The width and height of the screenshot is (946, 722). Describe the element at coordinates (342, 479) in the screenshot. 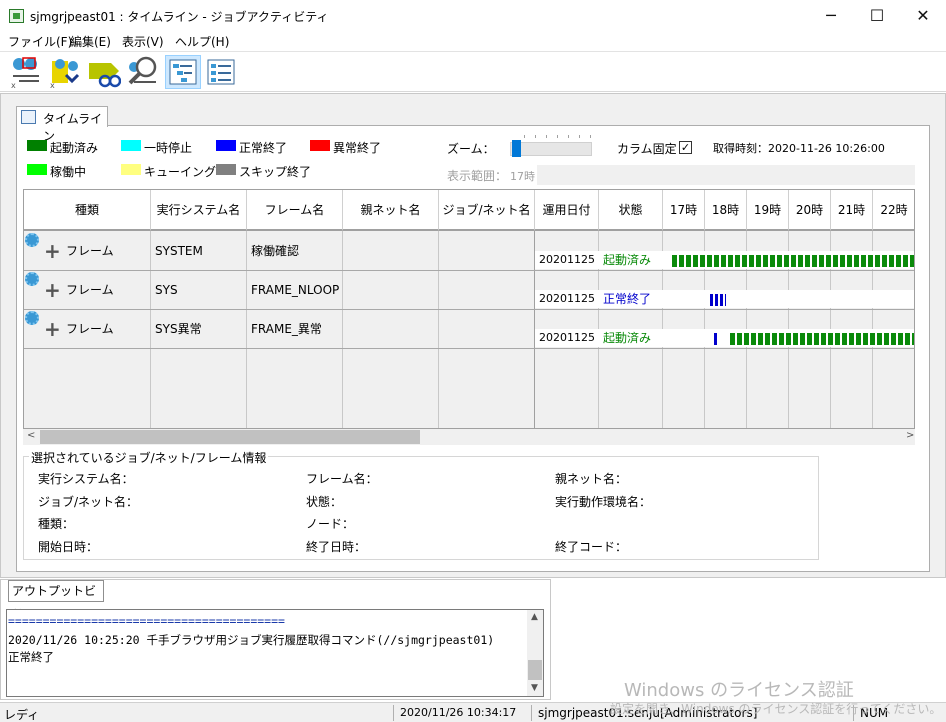

I see `info-label: フレーム名：` at that location.